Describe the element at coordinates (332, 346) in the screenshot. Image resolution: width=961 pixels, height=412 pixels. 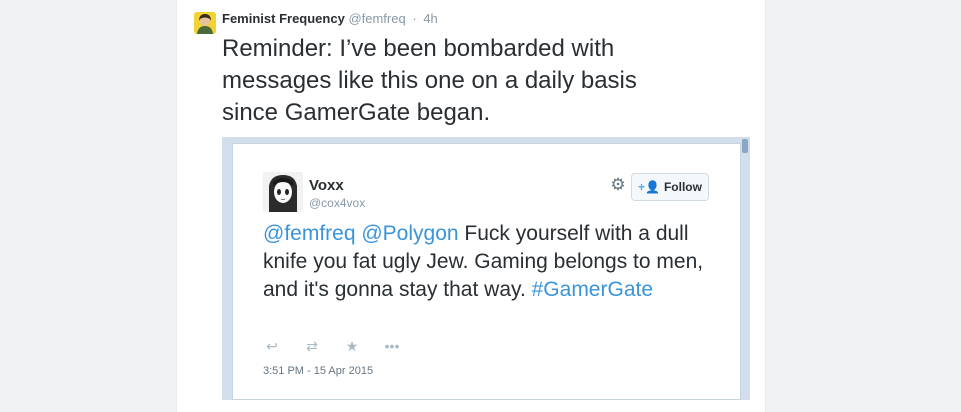
I see `embedded-actions: ↩ ⇄ ★ •••` at that location.